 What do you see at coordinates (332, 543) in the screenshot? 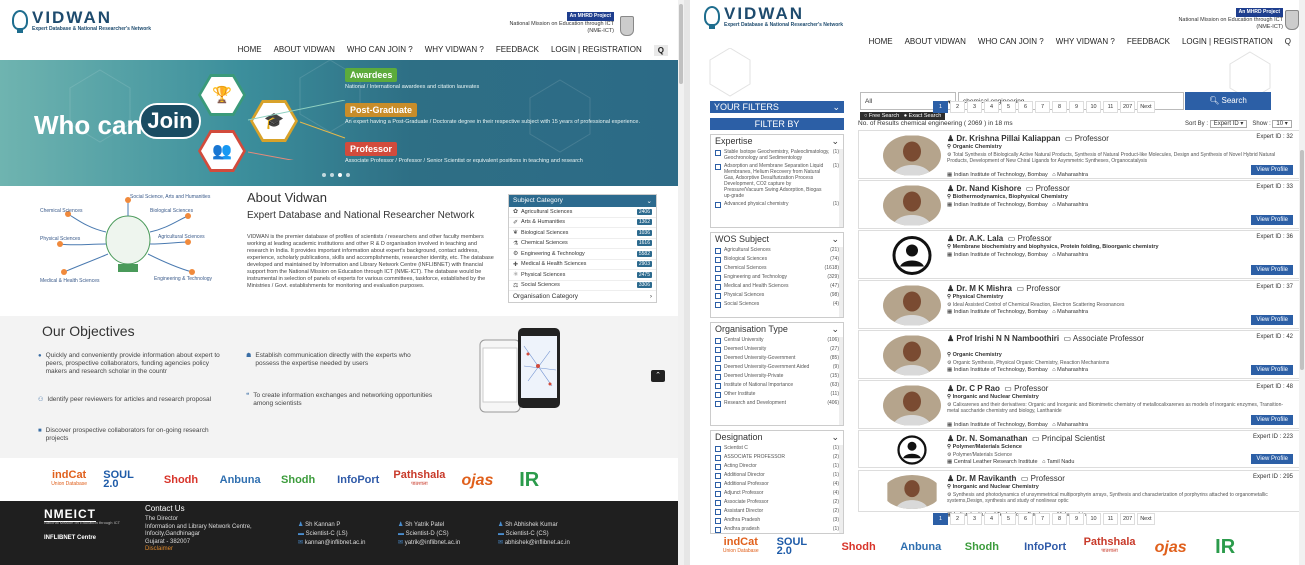
I see `person-email: ✉ kannan@inflibnet.ac.in` at bounding box center [332, 543].